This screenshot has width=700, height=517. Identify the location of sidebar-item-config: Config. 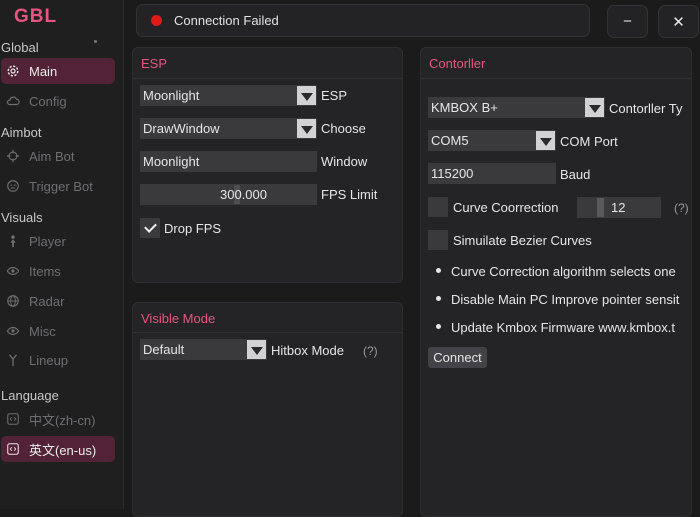
(58, 101).